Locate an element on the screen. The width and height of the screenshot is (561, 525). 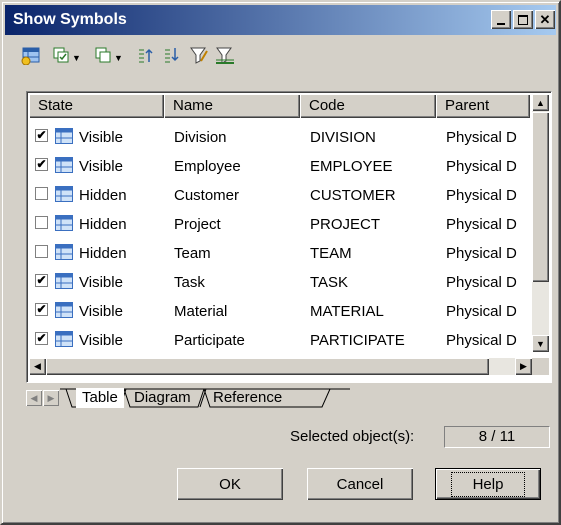
scroll-up-button: ▲ is located at coordinates (540, 102).